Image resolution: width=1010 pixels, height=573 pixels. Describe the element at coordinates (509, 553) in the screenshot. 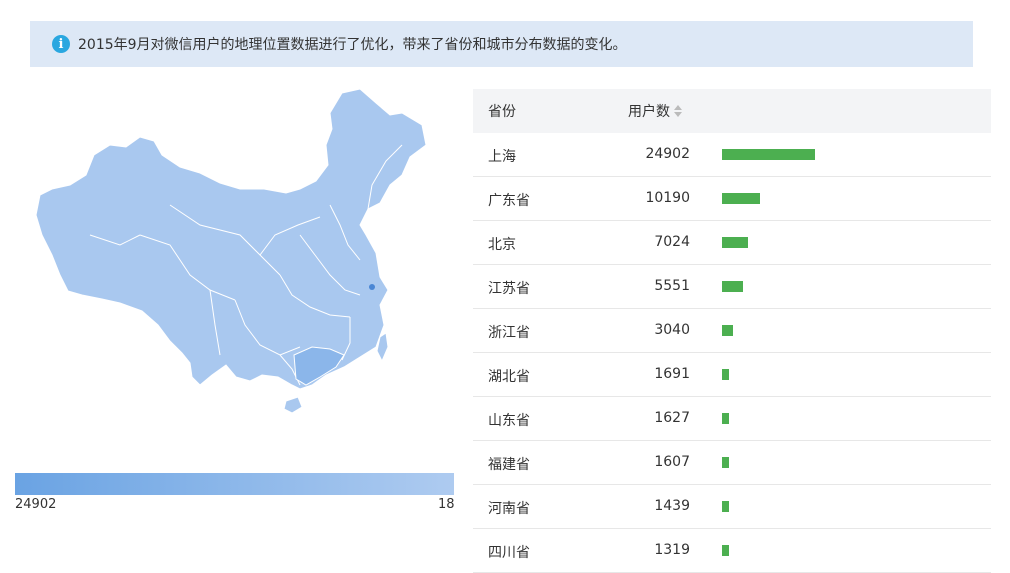

I see `province-name: 四川省` at that location.